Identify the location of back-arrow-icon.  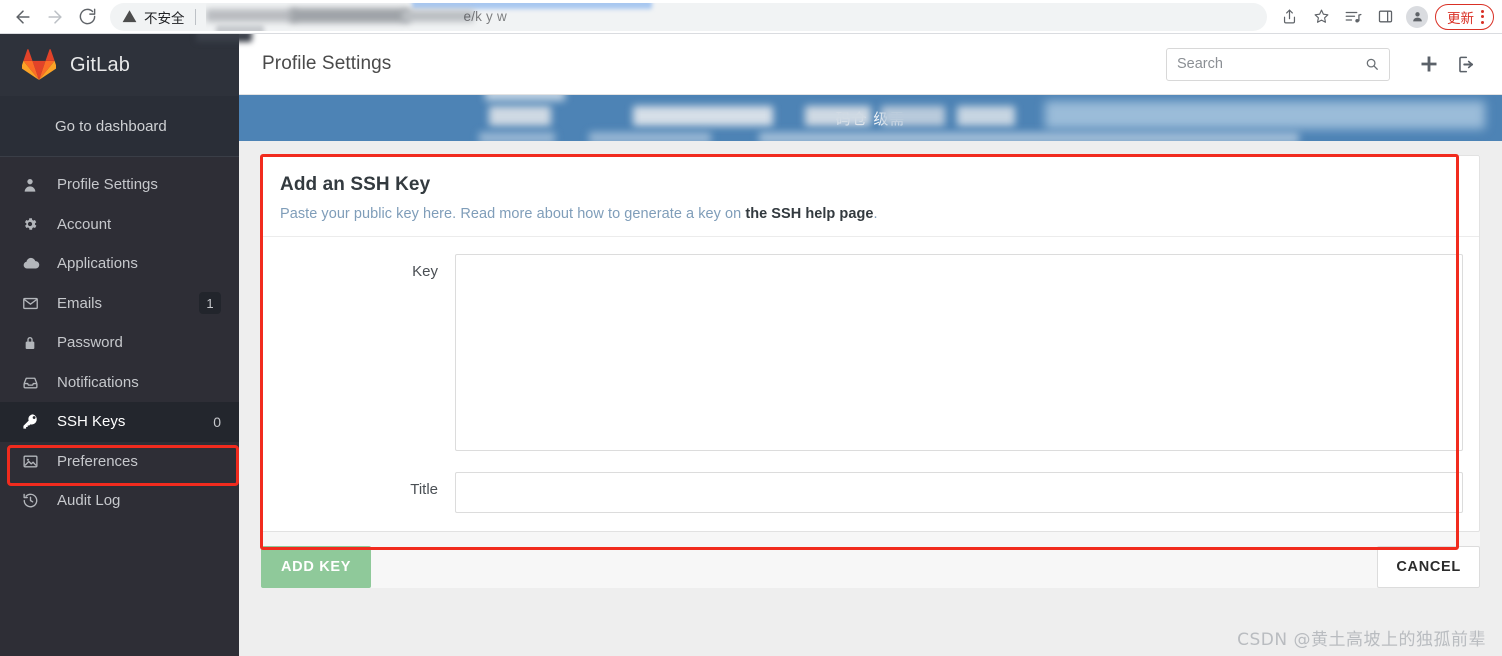
(23, 17).